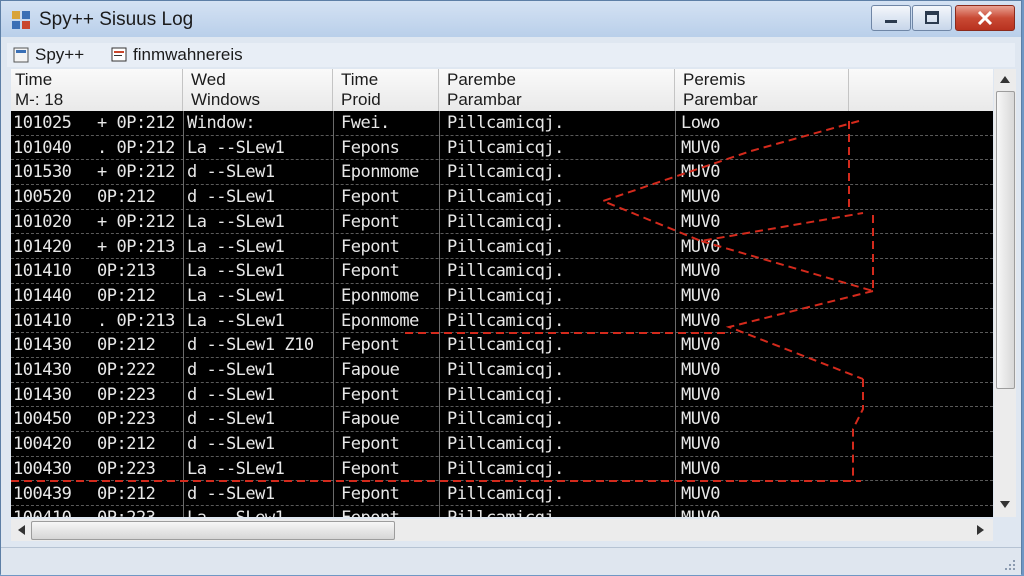  What do you see at coordinates (188, 55) in the screenshot?
I see `toolbar-window-label: finmwahnereis` at bounding box center [188, 55].